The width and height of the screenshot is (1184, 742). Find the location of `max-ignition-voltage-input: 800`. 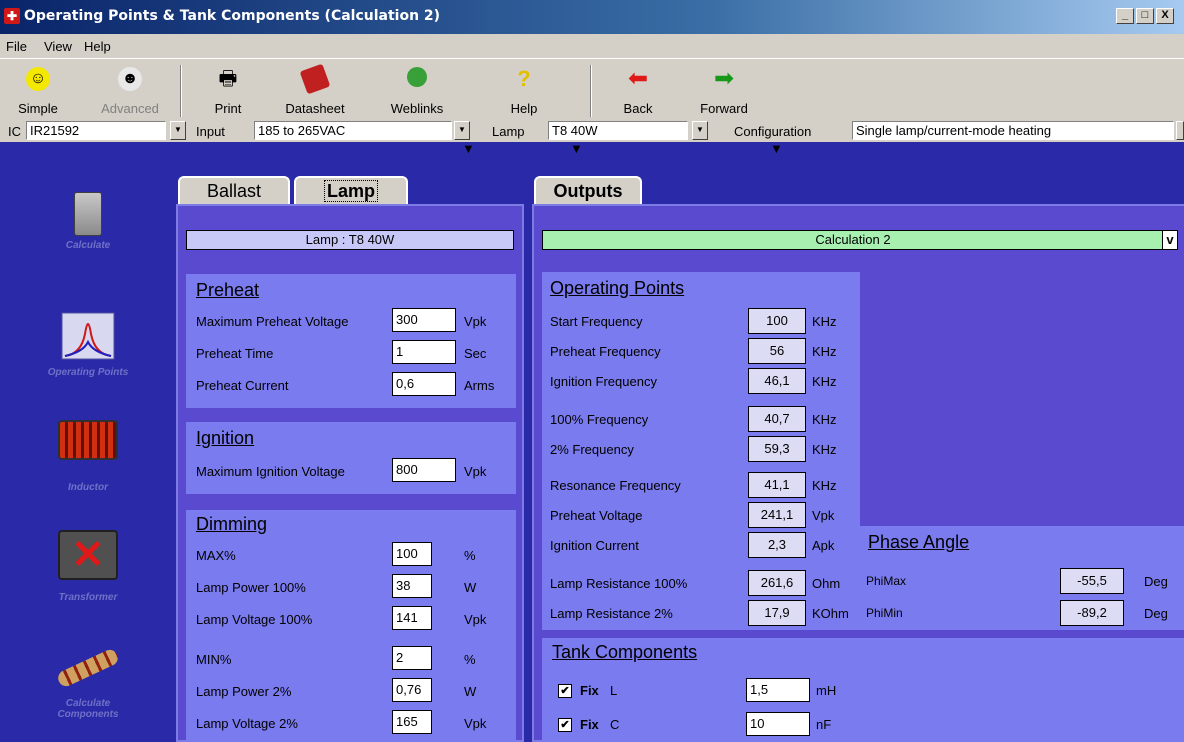

max-ignition-voltage-input: 800 is located at coordinates (424, 470).